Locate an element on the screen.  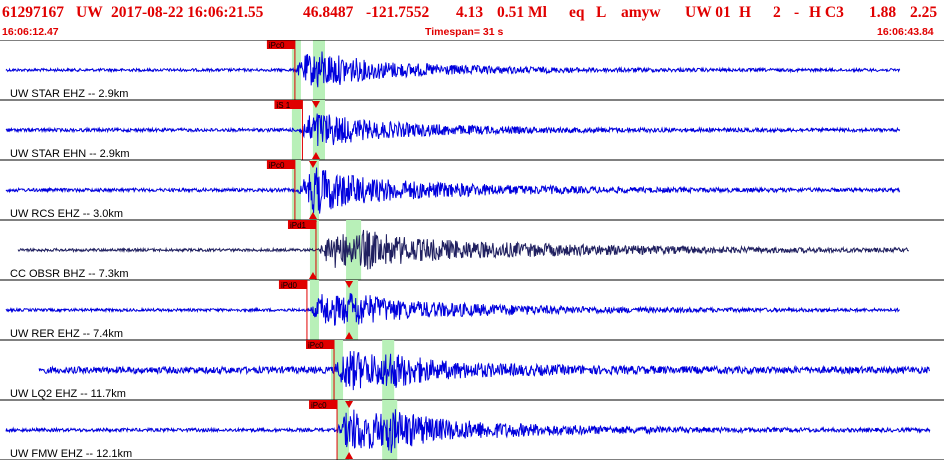
pick-label: iPd1 is located at coordinates (298, 225).